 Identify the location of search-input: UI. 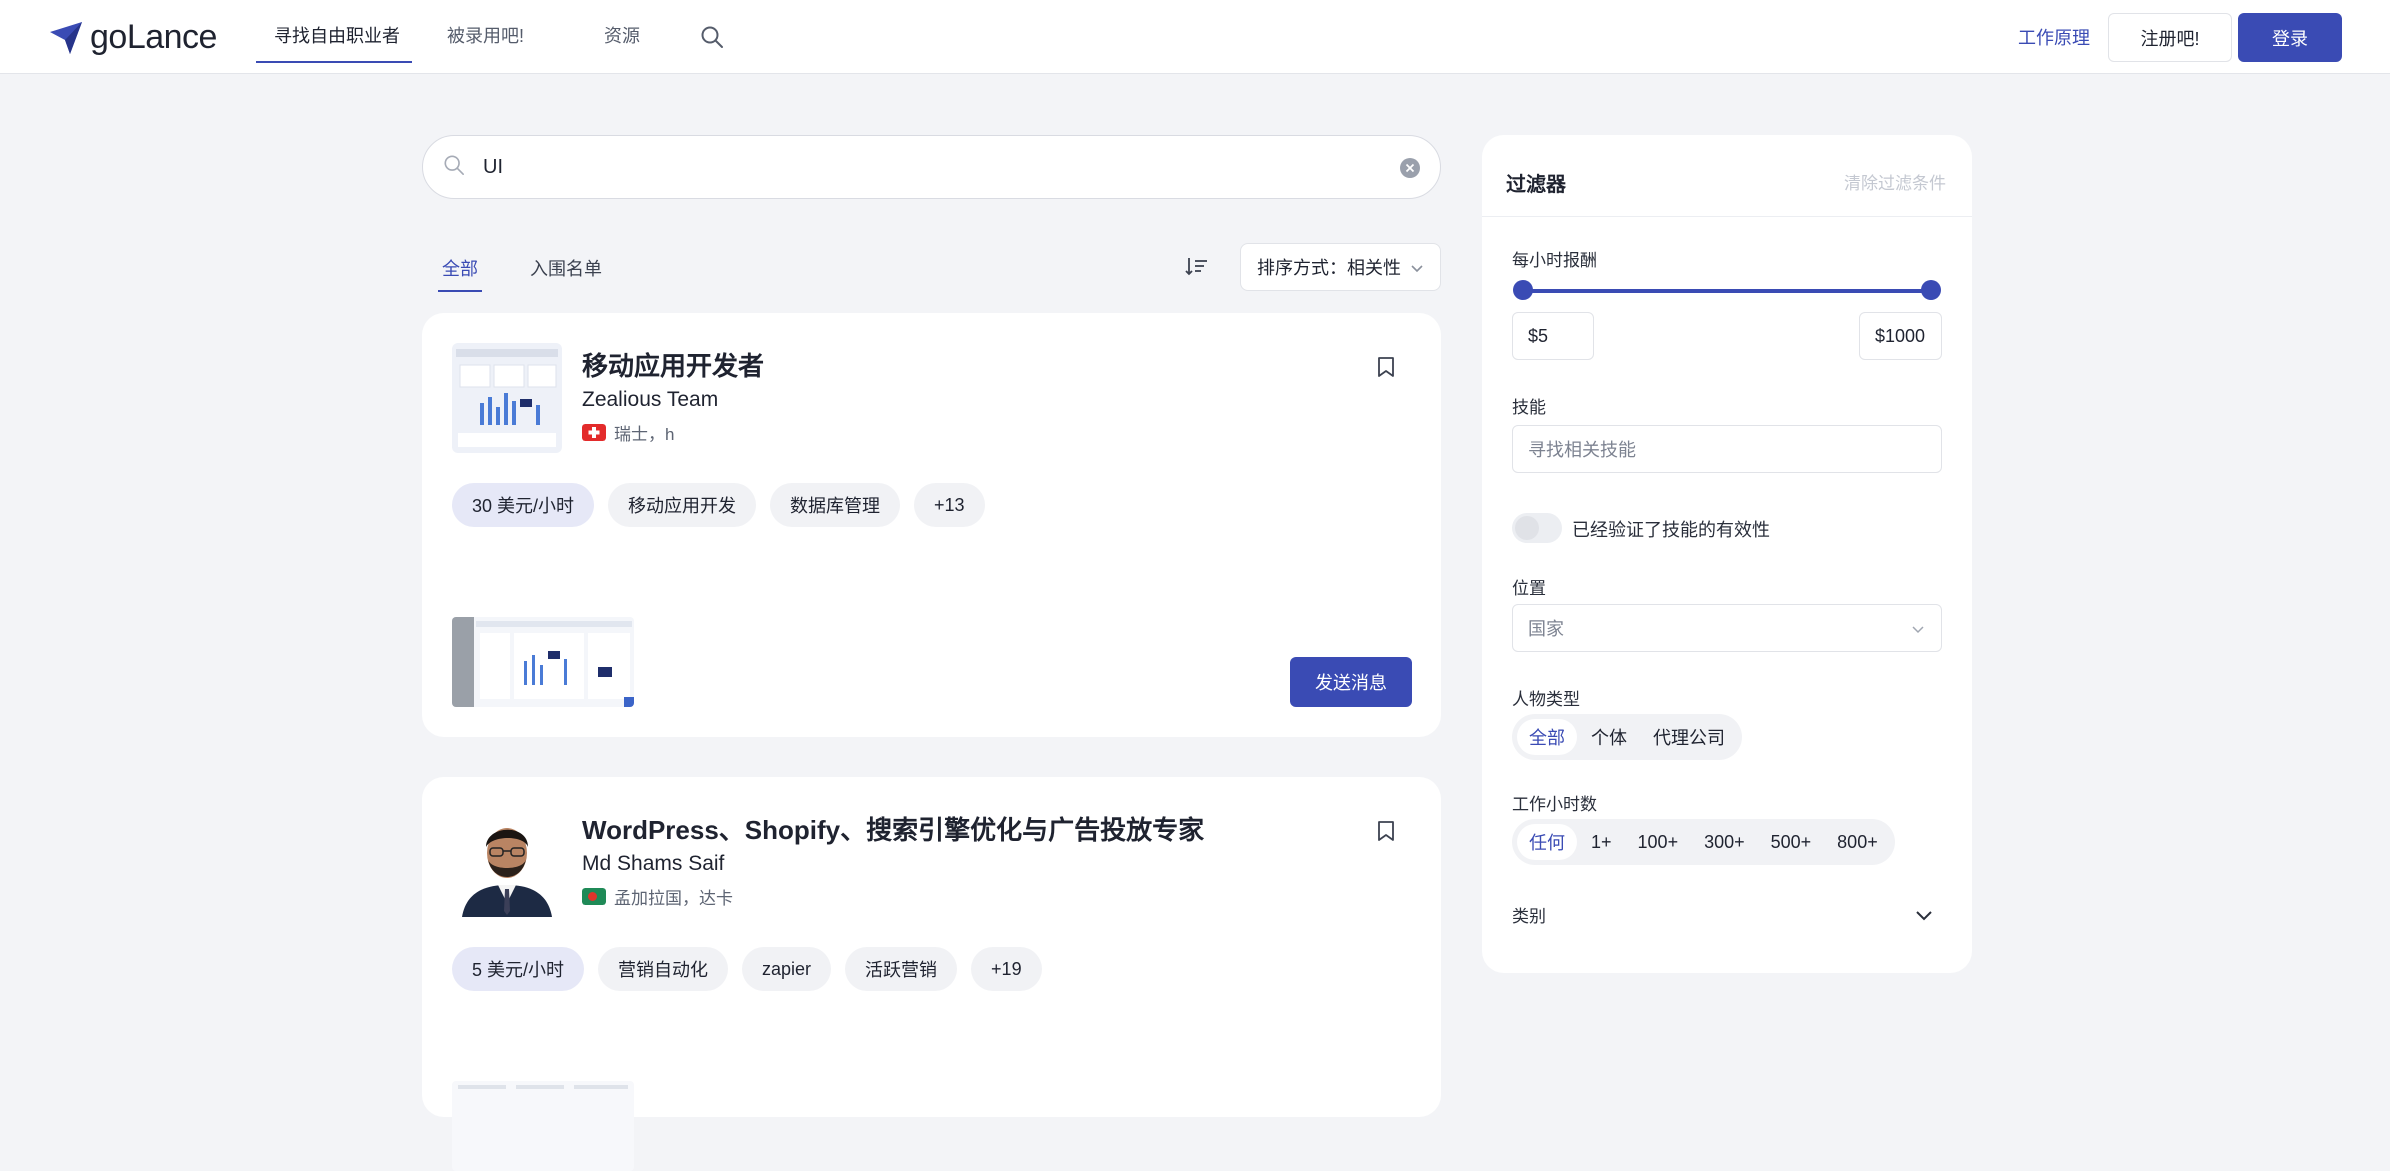
(931, 167).